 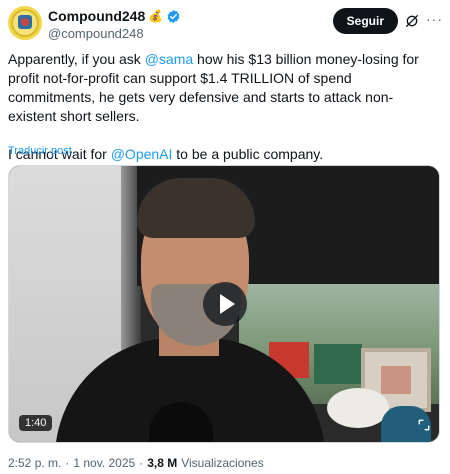 What do you see at coordinates (34, 463) in the screenshot?
I see `post-time: 2:52 p. m.` at bounding box center [34, 463].